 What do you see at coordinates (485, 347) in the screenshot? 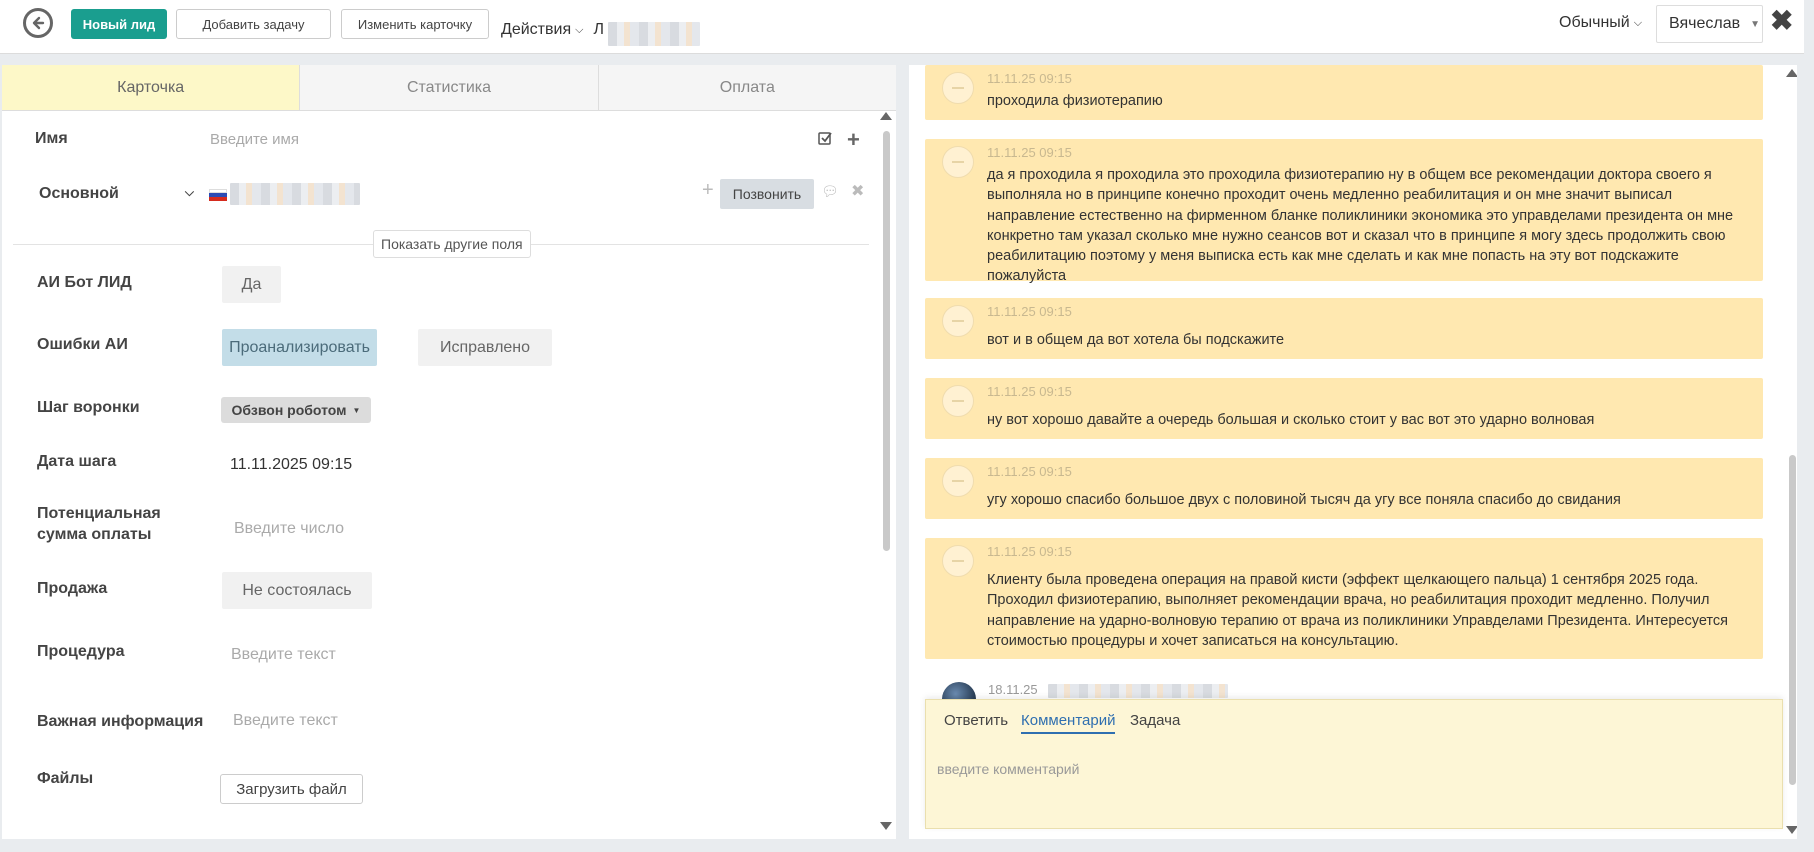
I see `fixed-button: Исправлено` at bounding box center [485, 347].